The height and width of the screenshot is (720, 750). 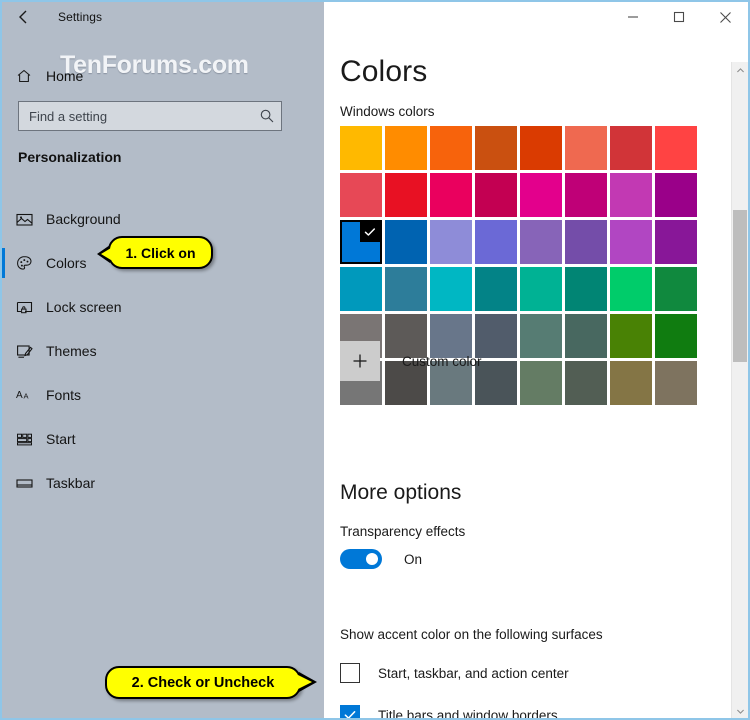 What do you see at coordinates (24, 395) in the screenshot?
I see `fonts-aa-icon: A A` at bounding box center [24, 395].